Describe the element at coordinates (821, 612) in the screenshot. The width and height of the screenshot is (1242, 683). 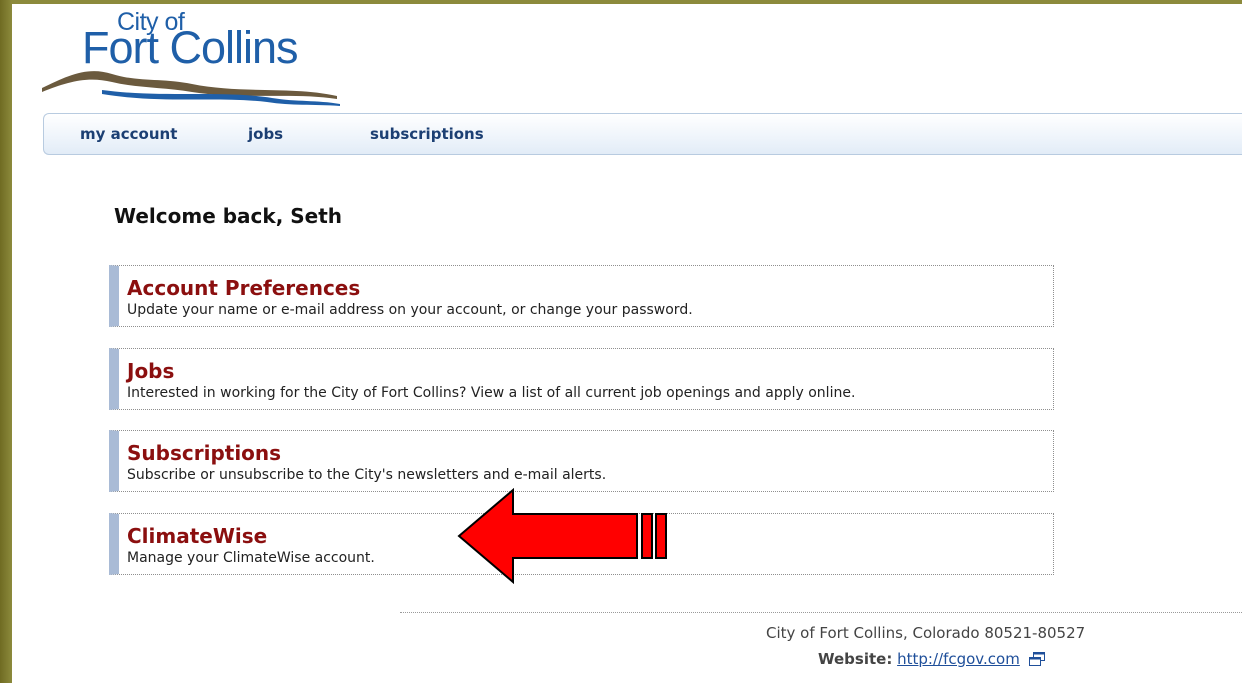
I see `footer-divider` at that location.